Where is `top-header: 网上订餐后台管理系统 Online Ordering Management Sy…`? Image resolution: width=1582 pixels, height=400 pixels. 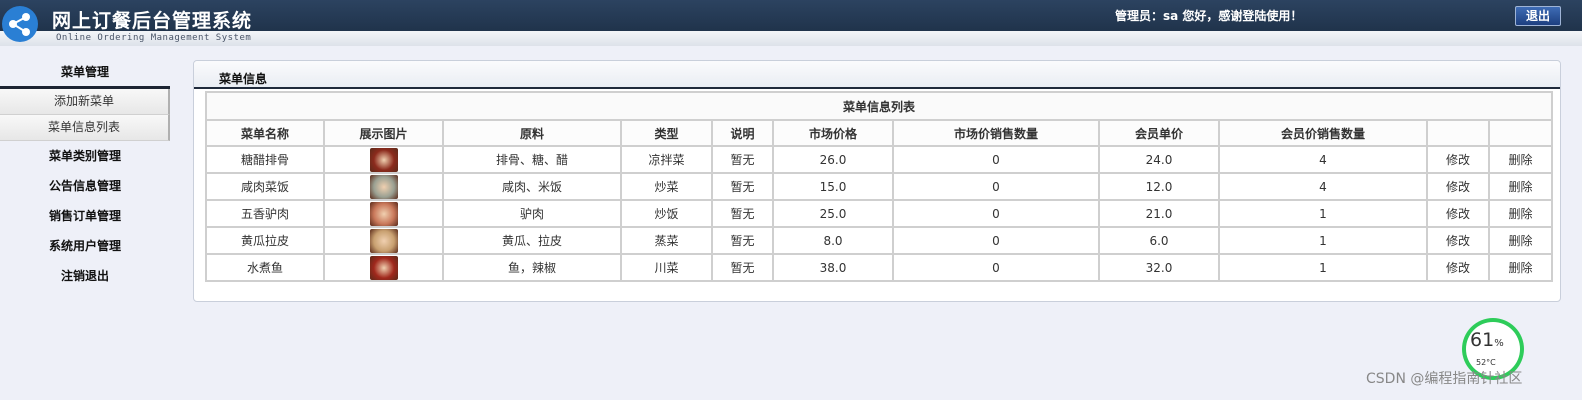
top-header: 网上订餐后台管理系统 Online Ordering Management Sy… is located at coordinates (791, 23).